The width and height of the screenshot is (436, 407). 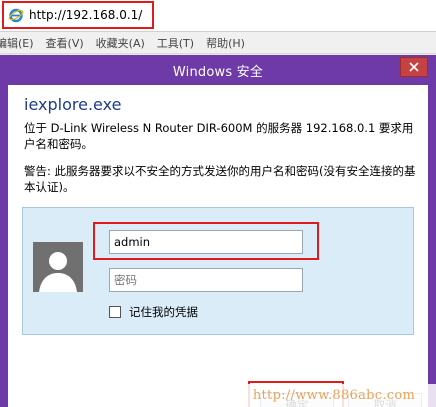 I want to click on watermark-text: http://www.886abc.com, so click(x=334, y=395).